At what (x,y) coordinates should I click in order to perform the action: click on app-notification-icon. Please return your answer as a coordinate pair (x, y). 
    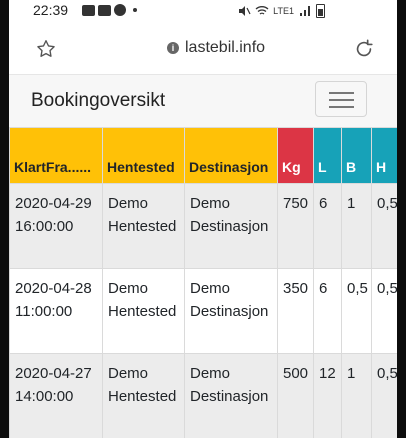
    Looking at the image, I should click on (120, 10).